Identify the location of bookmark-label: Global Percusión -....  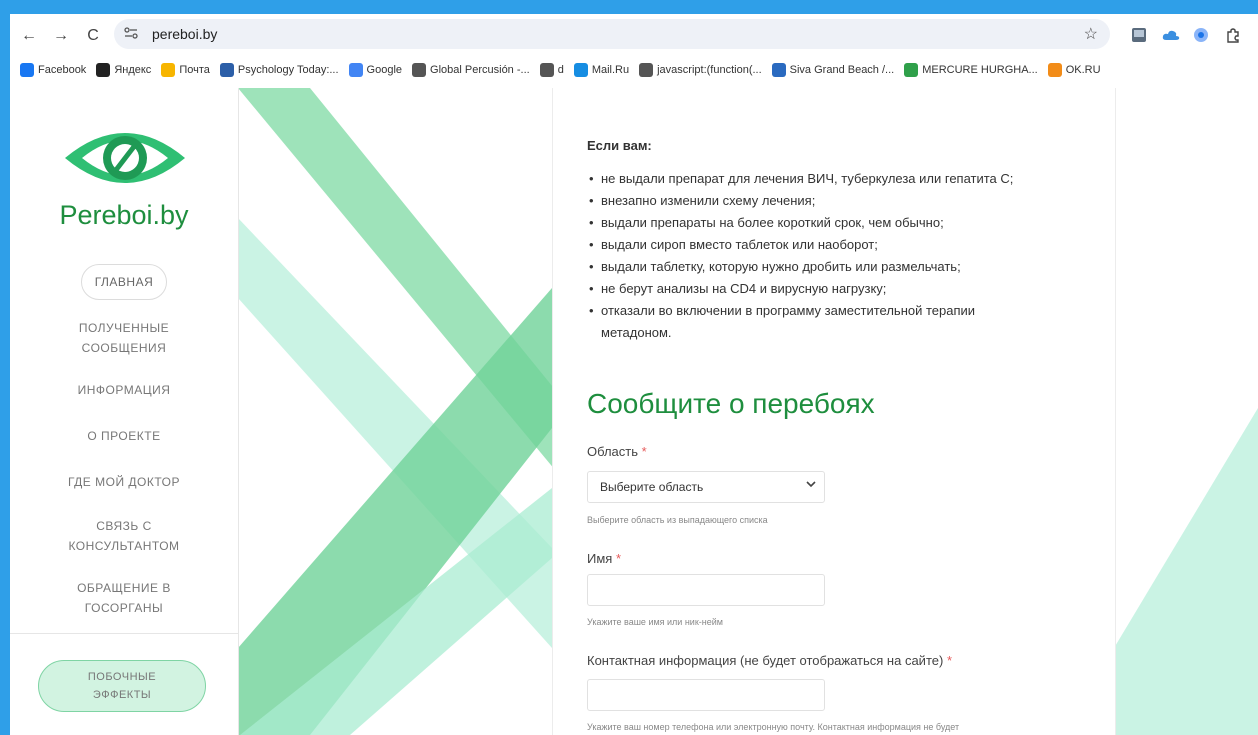
(480, 70).